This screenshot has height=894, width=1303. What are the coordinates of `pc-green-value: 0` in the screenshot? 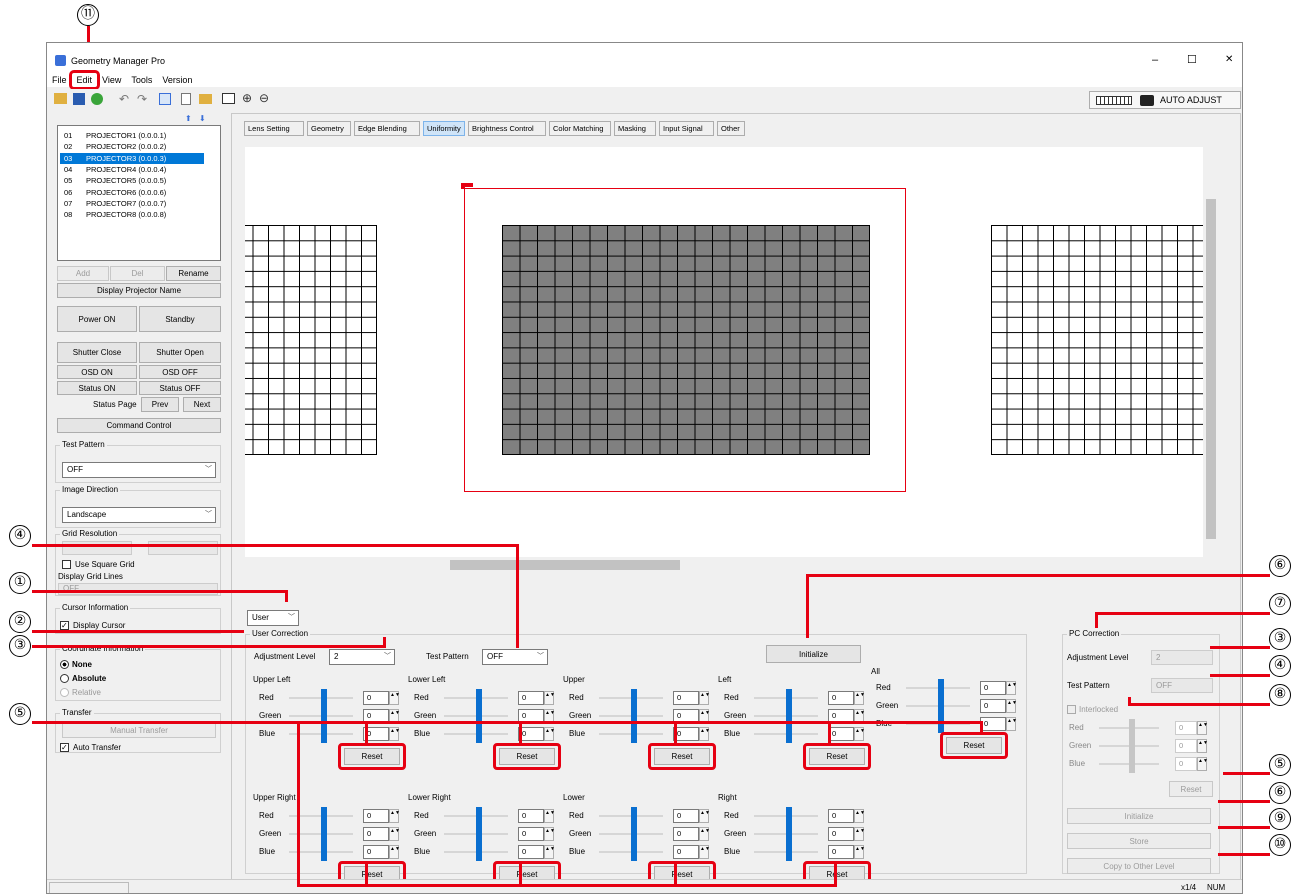 It's located at (1186, 746).